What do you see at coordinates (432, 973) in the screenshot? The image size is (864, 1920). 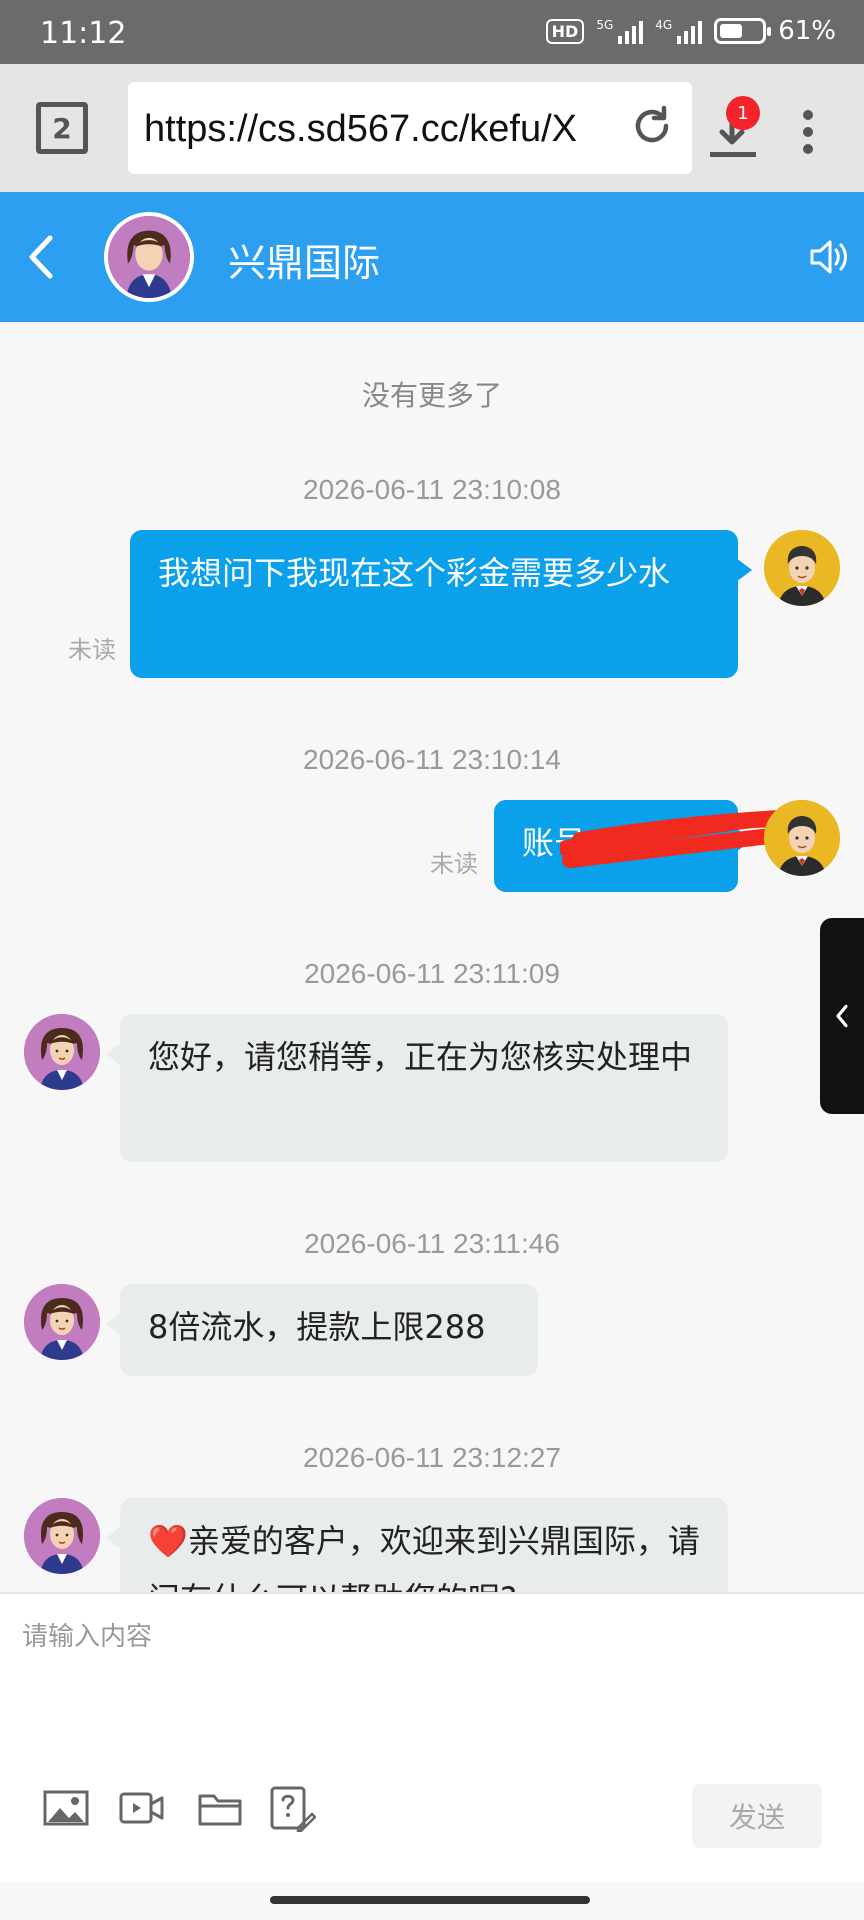 I see `message-timestamp: 2026-06-11 23:11:09` at bounding box center [432, 973].